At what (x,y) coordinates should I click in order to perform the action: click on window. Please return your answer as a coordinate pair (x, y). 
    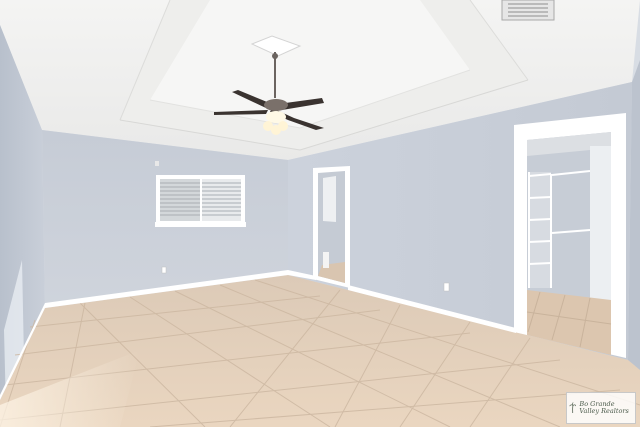
    Looking at the image, I should click on (200, 201).